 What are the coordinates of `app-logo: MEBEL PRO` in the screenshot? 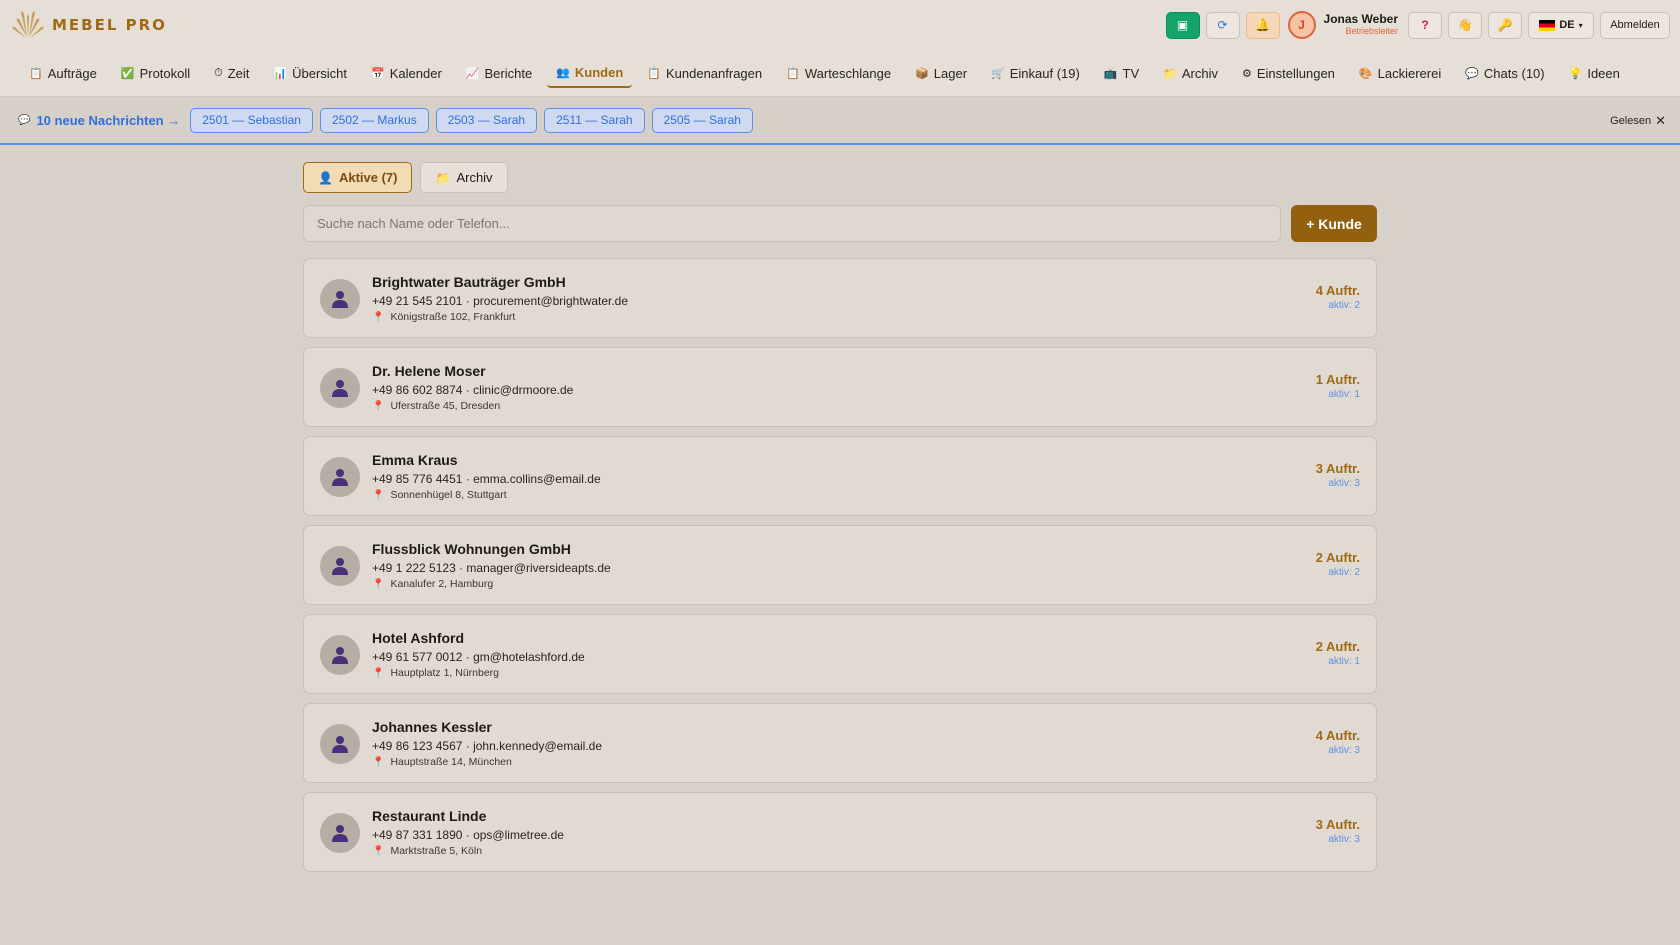 It's located at (88, 25).